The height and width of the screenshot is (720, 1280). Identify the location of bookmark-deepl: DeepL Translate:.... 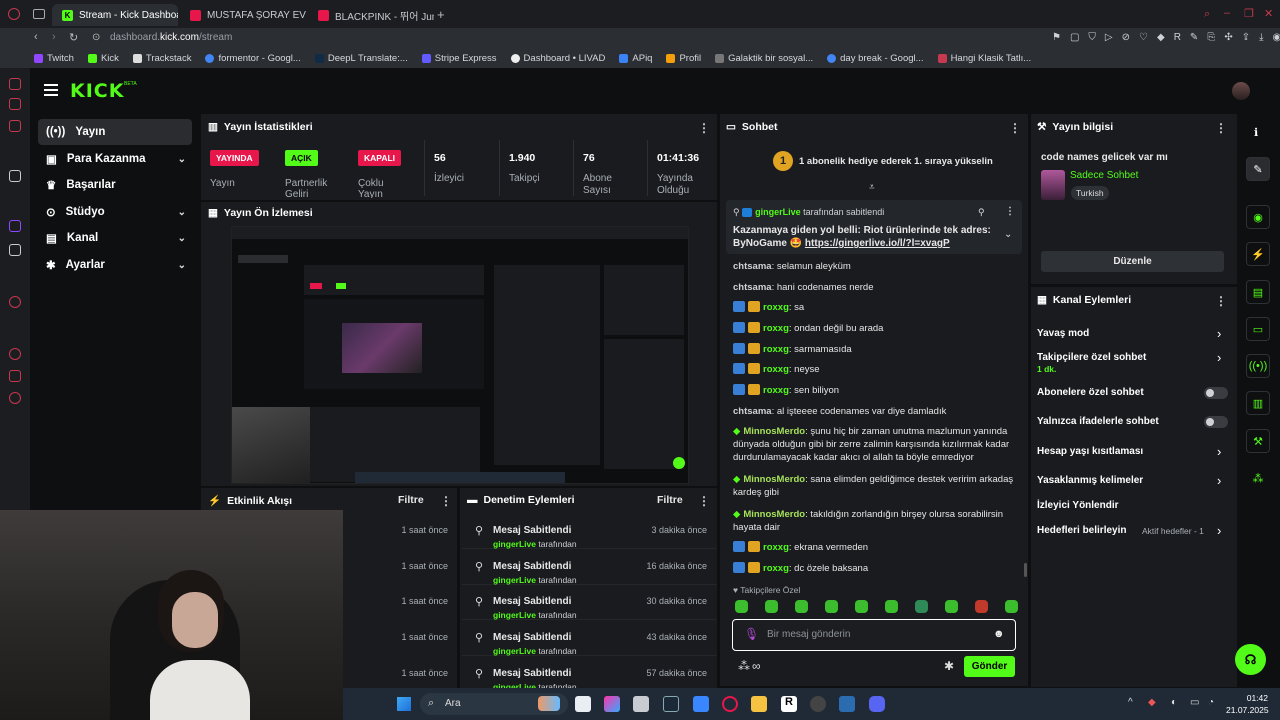
(361, 58).